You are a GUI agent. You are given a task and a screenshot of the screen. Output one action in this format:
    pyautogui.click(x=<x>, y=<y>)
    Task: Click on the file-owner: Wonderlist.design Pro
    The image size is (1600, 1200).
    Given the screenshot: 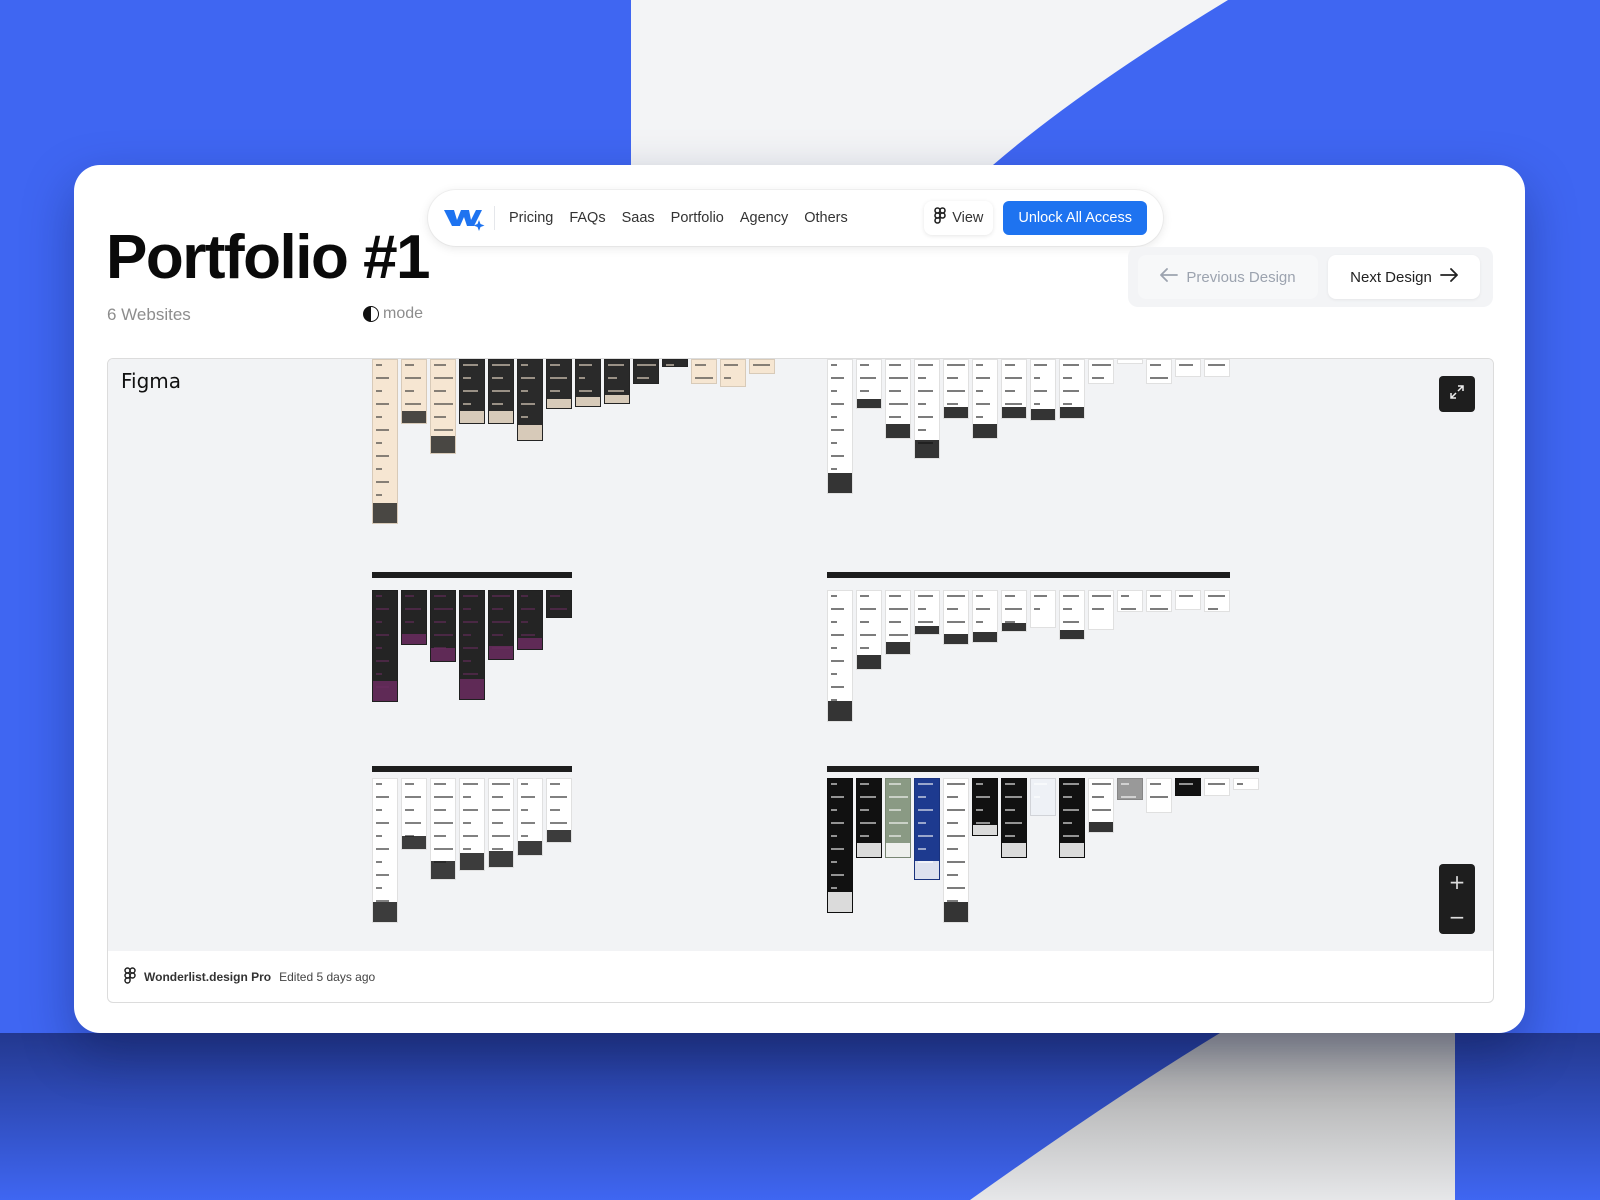 What is the action you would take?
    pyautogui.click(x=207, y=977)
    